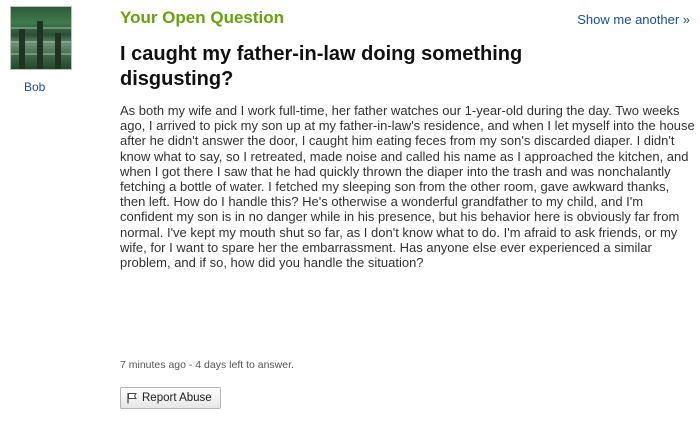  I want to click on report-abuse-button: Report Abuse, so click(170, 398).